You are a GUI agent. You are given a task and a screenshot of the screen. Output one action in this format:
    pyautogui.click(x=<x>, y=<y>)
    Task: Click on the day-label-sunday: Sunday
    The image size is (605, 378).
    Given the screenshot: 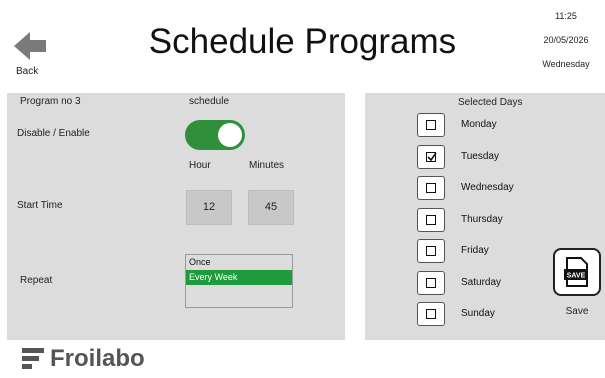 What is the action you would take?
    pyautogui.click(x=478, y=313)
    